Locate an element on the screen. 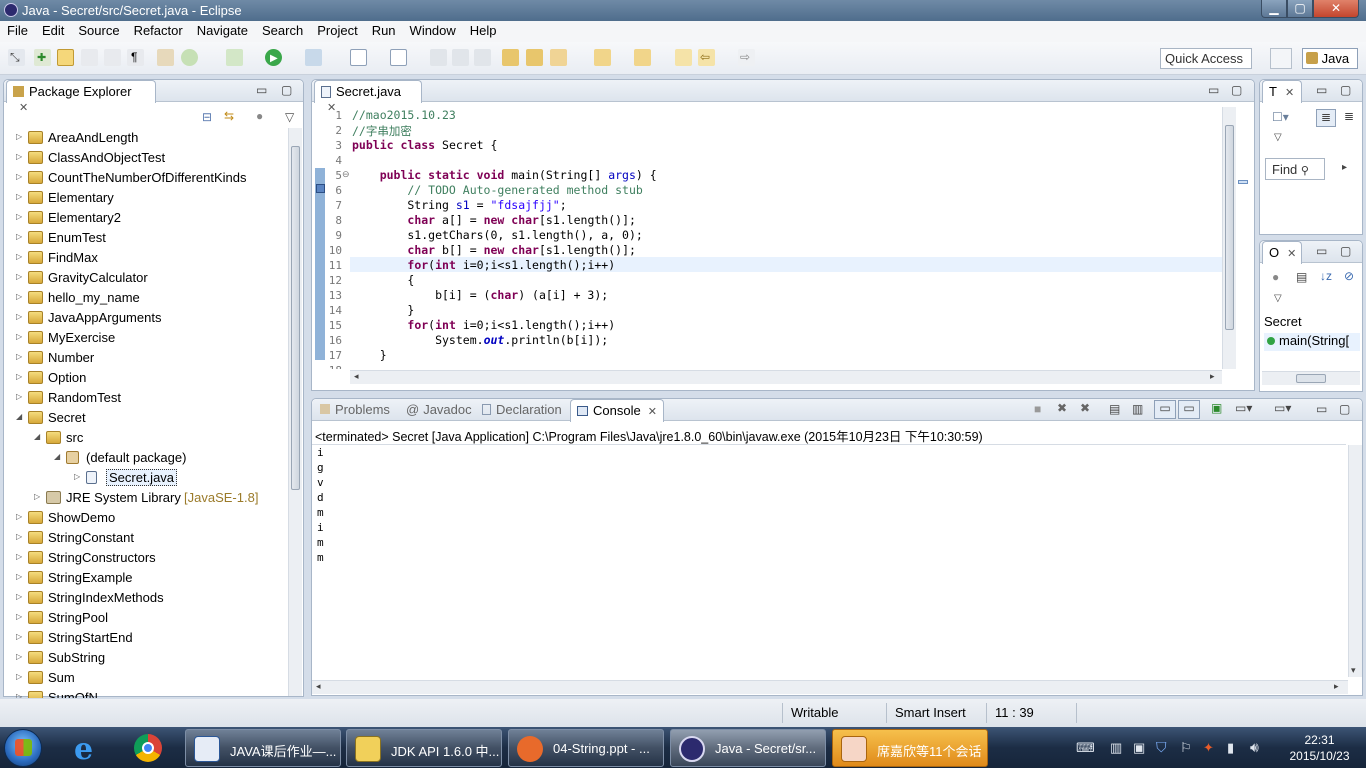 This screenshot has height=768, width=1366. tray-app-icon: ▥ is located at coordinates (1116, 748).